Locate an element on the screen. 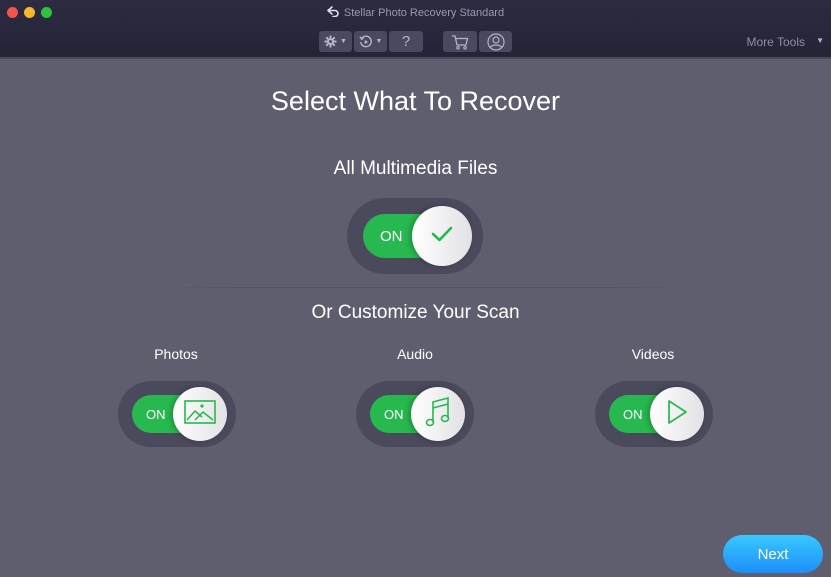 The width and height of the screenshot is (831, 577). window-title: Stellar Photo Recovery Standard is located at coordinates (415, 12).